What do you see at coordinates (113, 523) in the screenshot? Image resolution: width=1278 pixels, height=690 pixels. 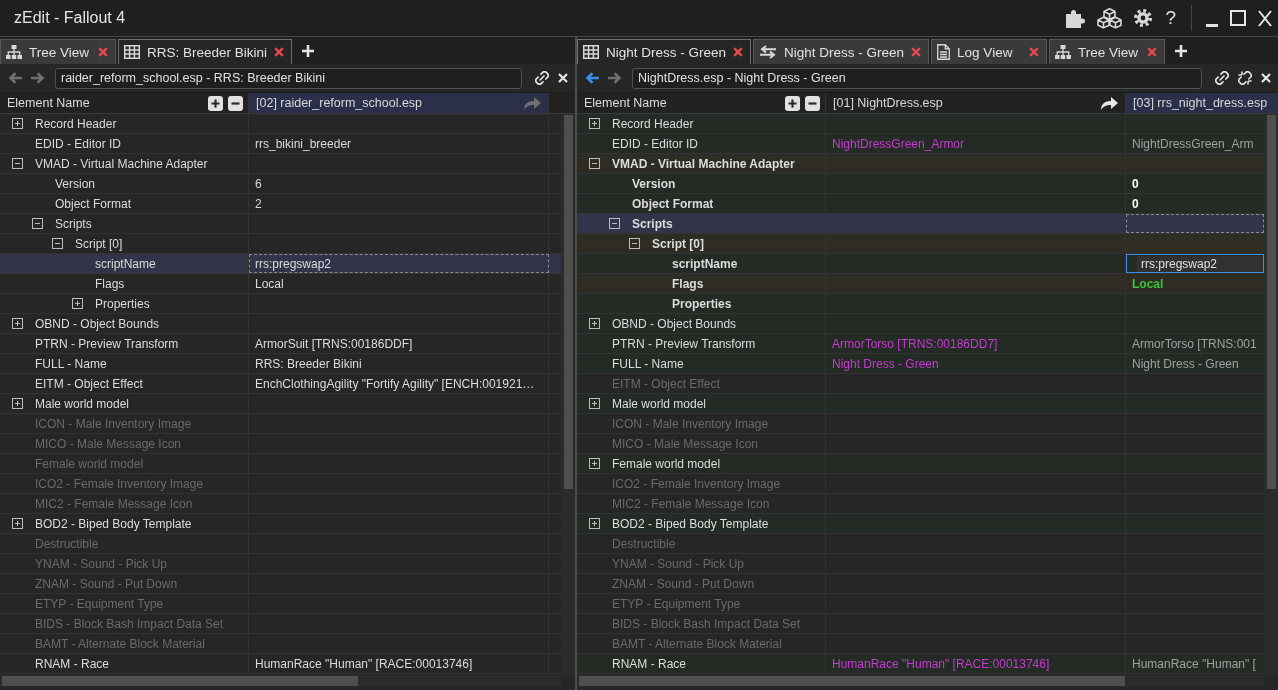 I see `field-label: BOD2 - Biped Body Template` at bounding box center [113, 523].